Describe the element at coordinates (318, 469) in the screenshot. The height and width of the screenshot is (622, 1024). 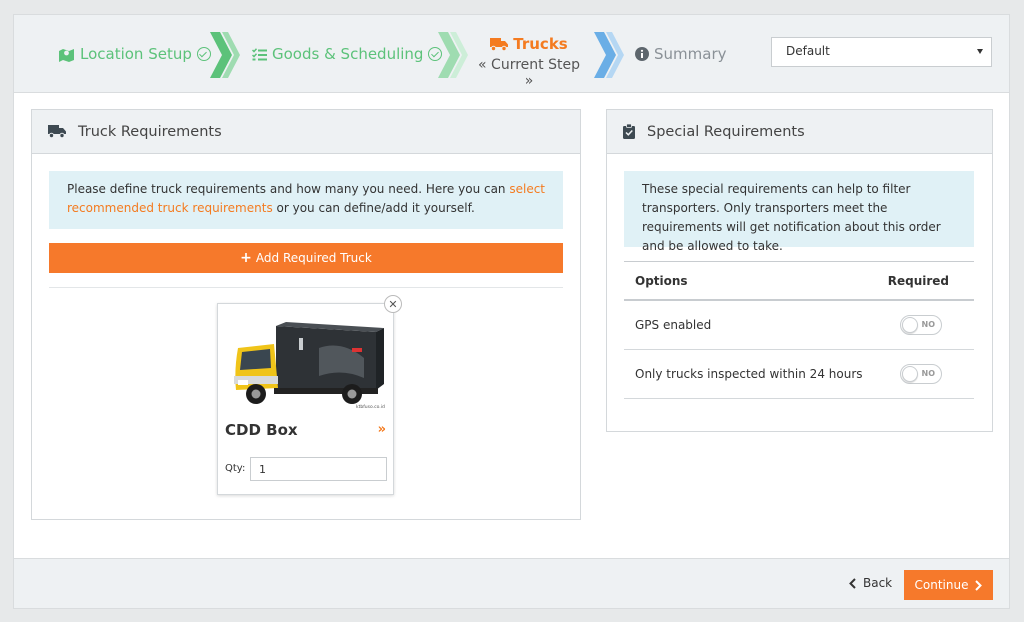
I see `qty-input` at that location.